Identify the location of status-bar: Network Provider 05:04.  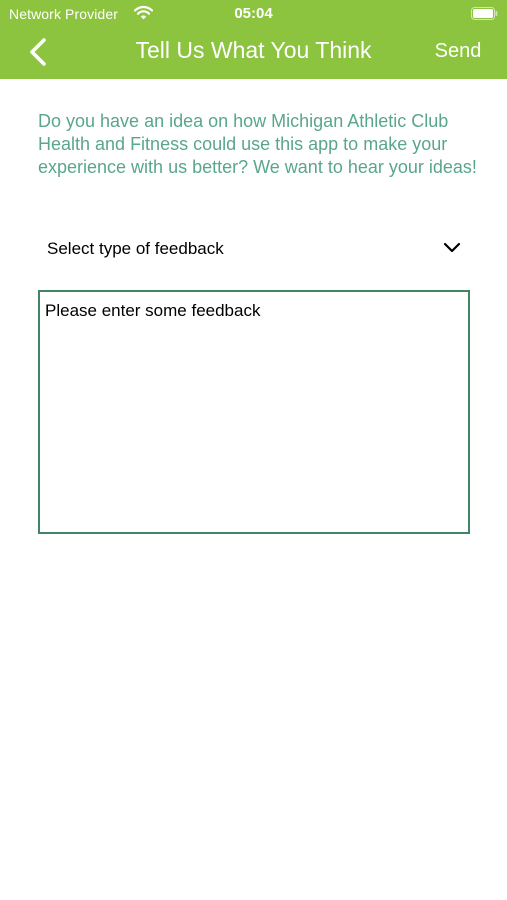
(253, 14).